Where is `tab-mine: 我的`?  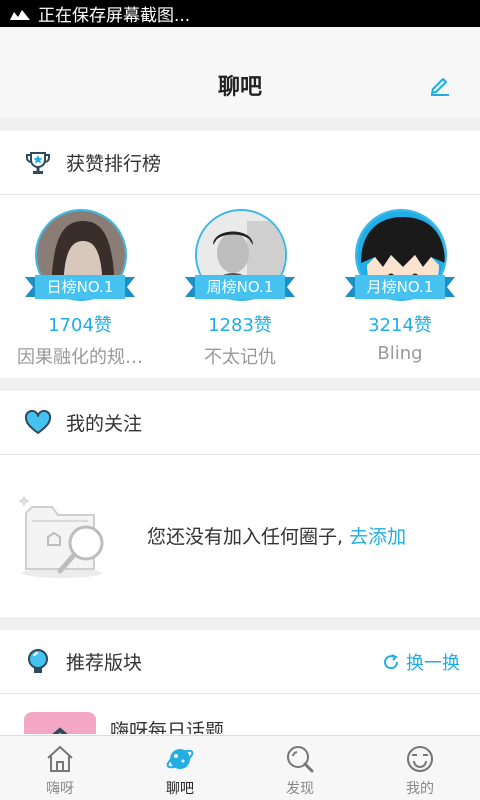
tab-mine: 我的 is located at coordinates (420, 768).